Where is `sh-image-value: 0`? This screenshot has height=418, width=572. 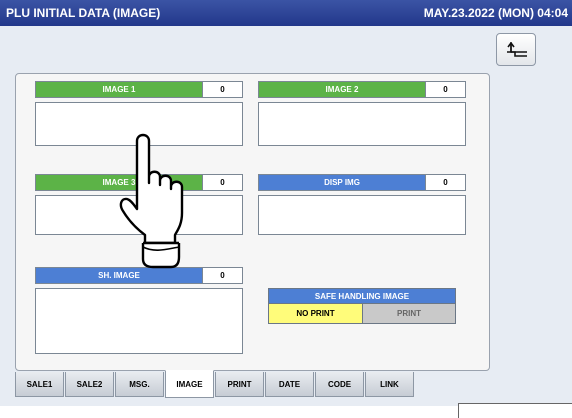
sh-image-value: 0 is located at coordinates (222, 275).